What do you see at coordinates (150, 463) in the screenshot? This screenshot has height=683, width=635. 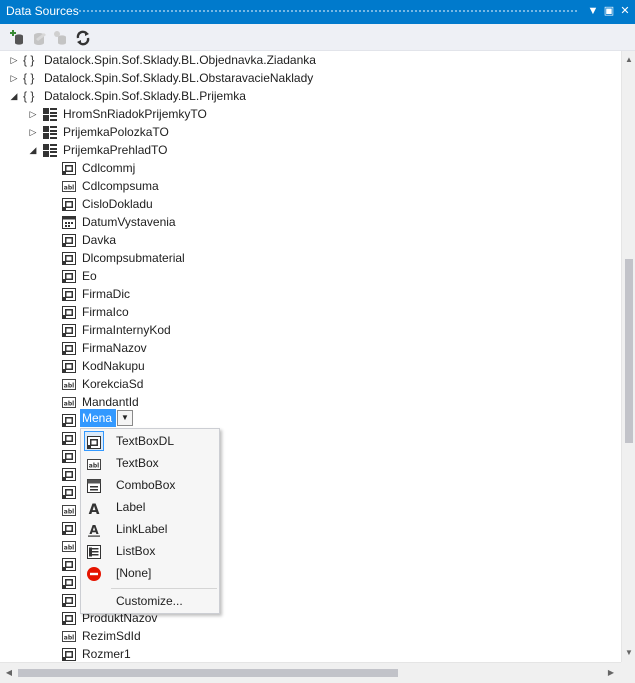 I see `menu-item-textbox: abl TextBox` at bounding box center [150, 463].